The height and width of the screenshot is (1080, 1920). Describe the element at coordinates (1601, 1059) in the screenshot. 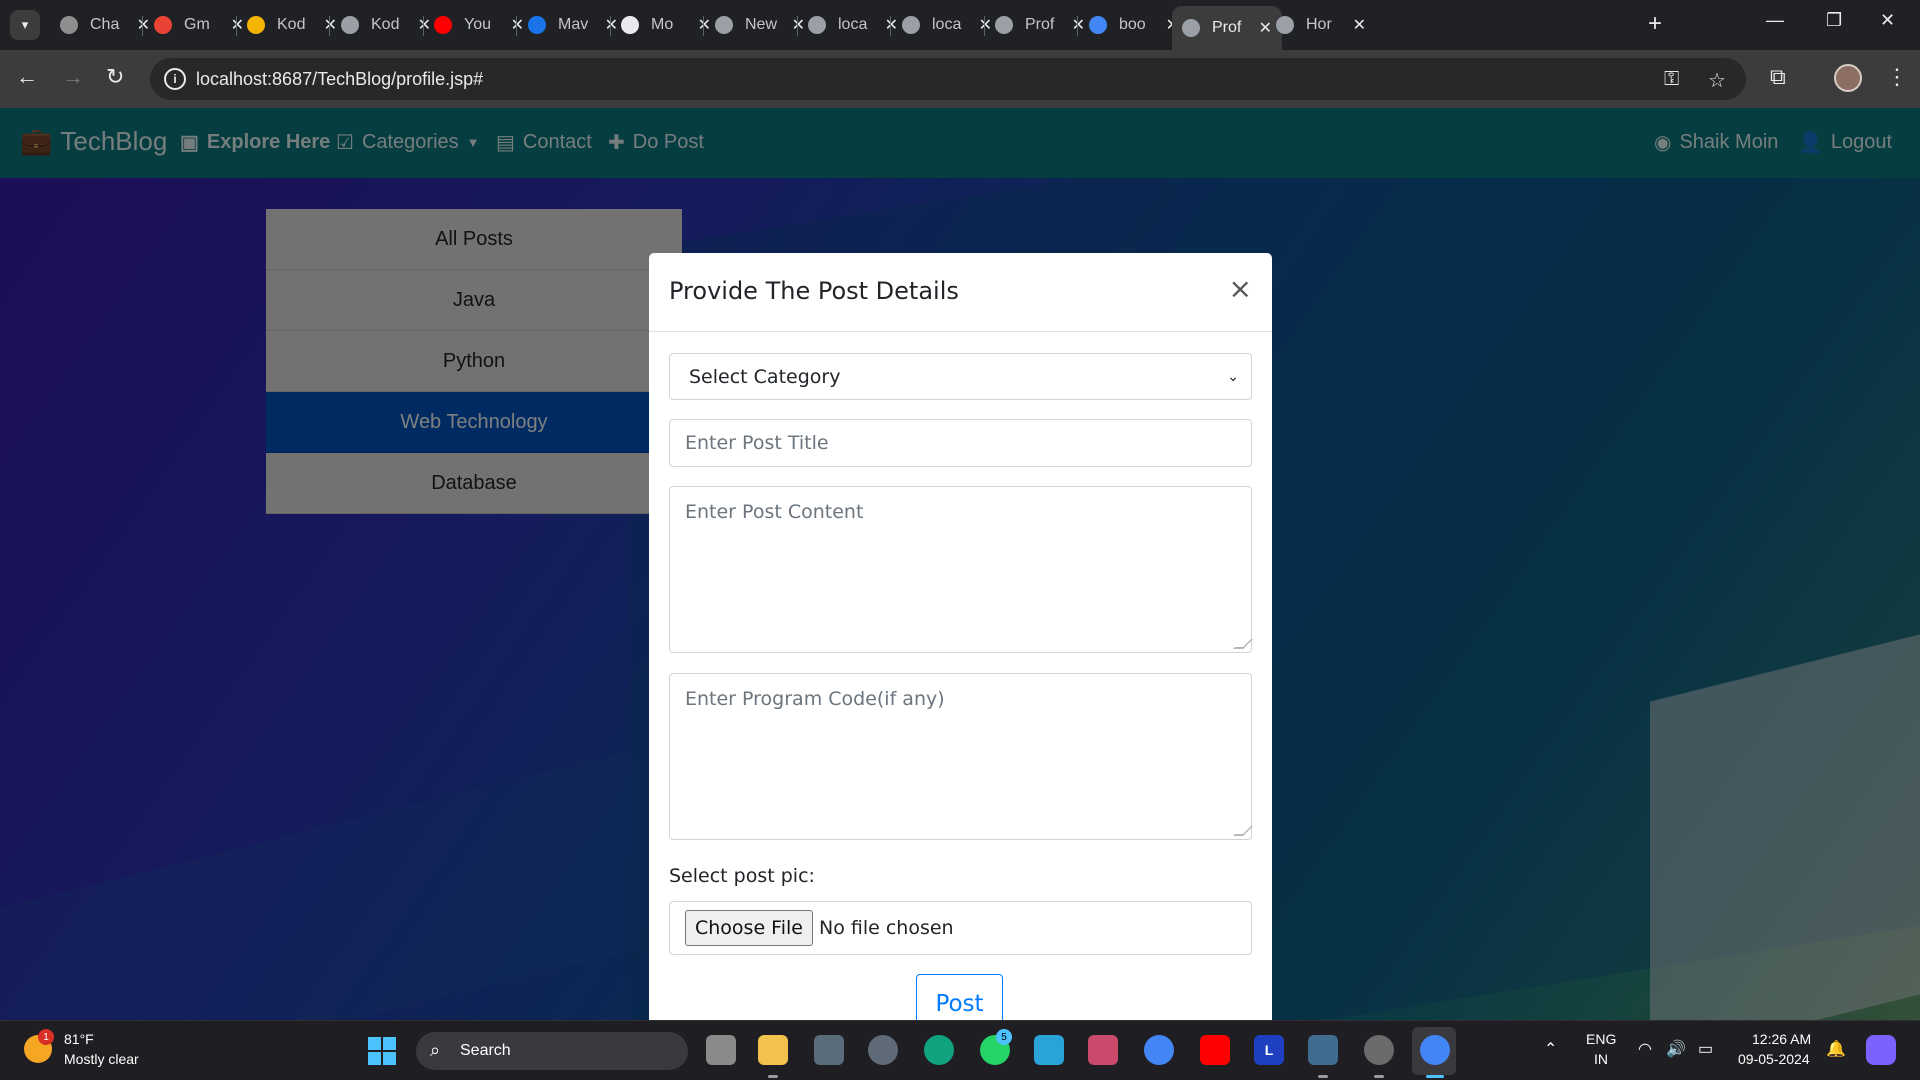

I see `language-region: IN` at that location.